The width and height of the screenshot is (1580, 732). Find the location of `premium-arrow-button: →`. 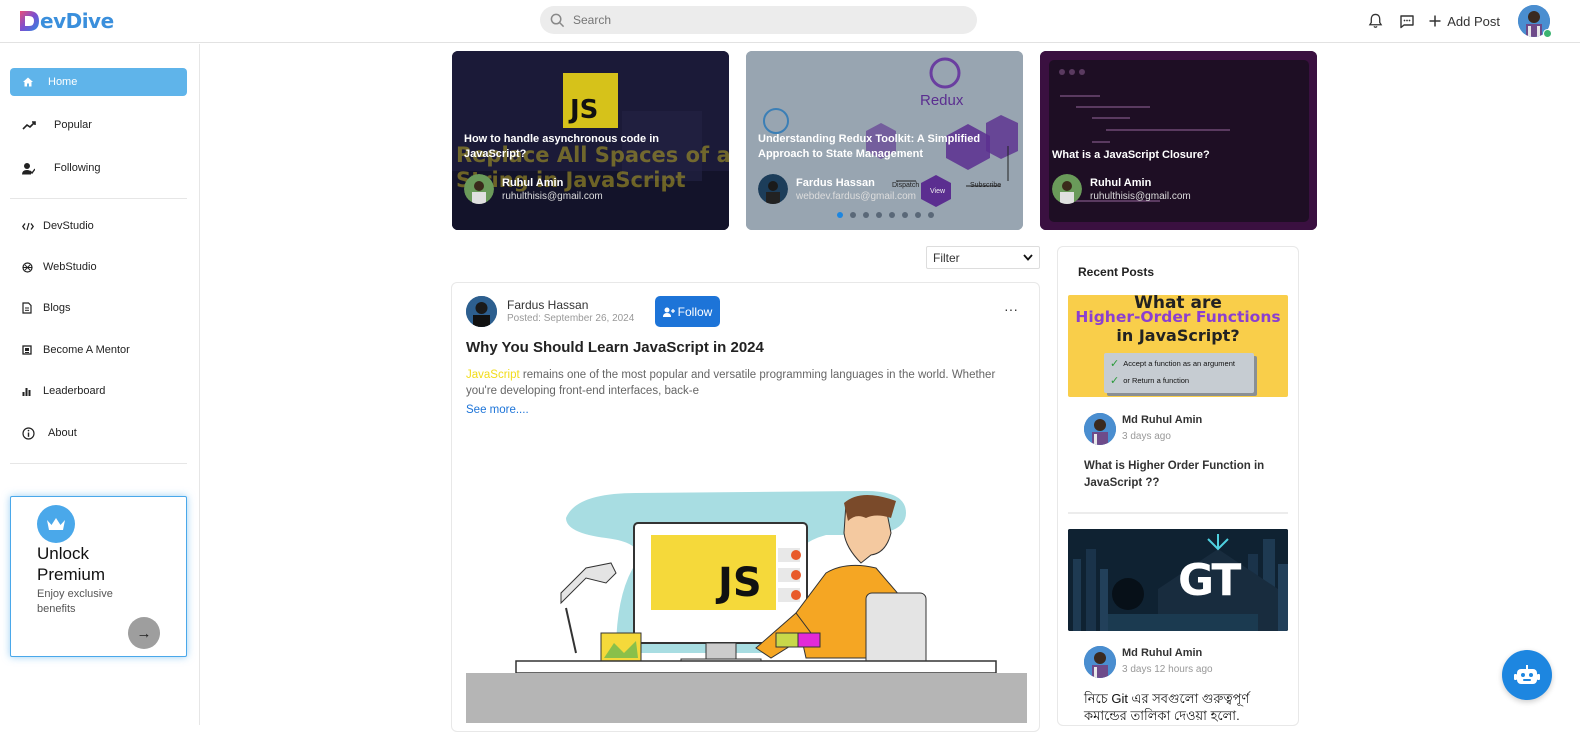

premium-arrow-button: → is located at coordinates (144, 633).